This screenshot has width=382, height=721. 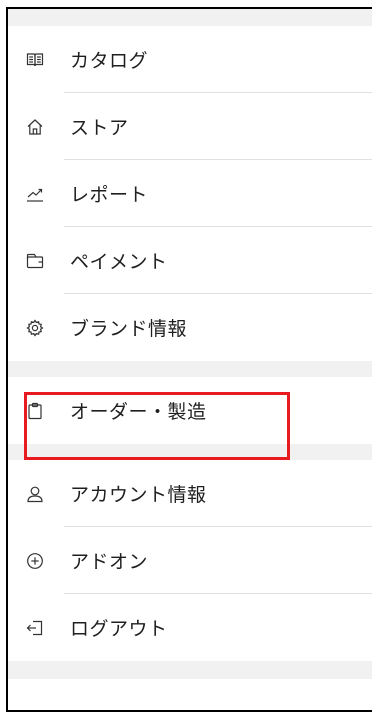 I want to click on menu-item-logout: ログアウト, so click(x=190, y=627).